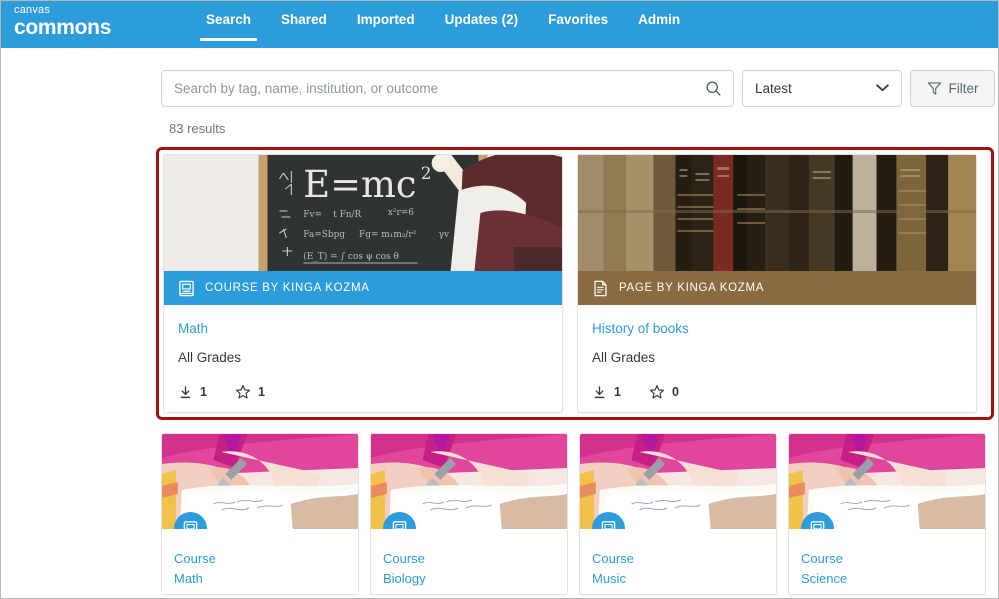 The image size is (999, 599). What do you see at coordinates (675, 392) in the screenshot?
I see `card-favorite-count: 0` at bounding box center [675, 392].